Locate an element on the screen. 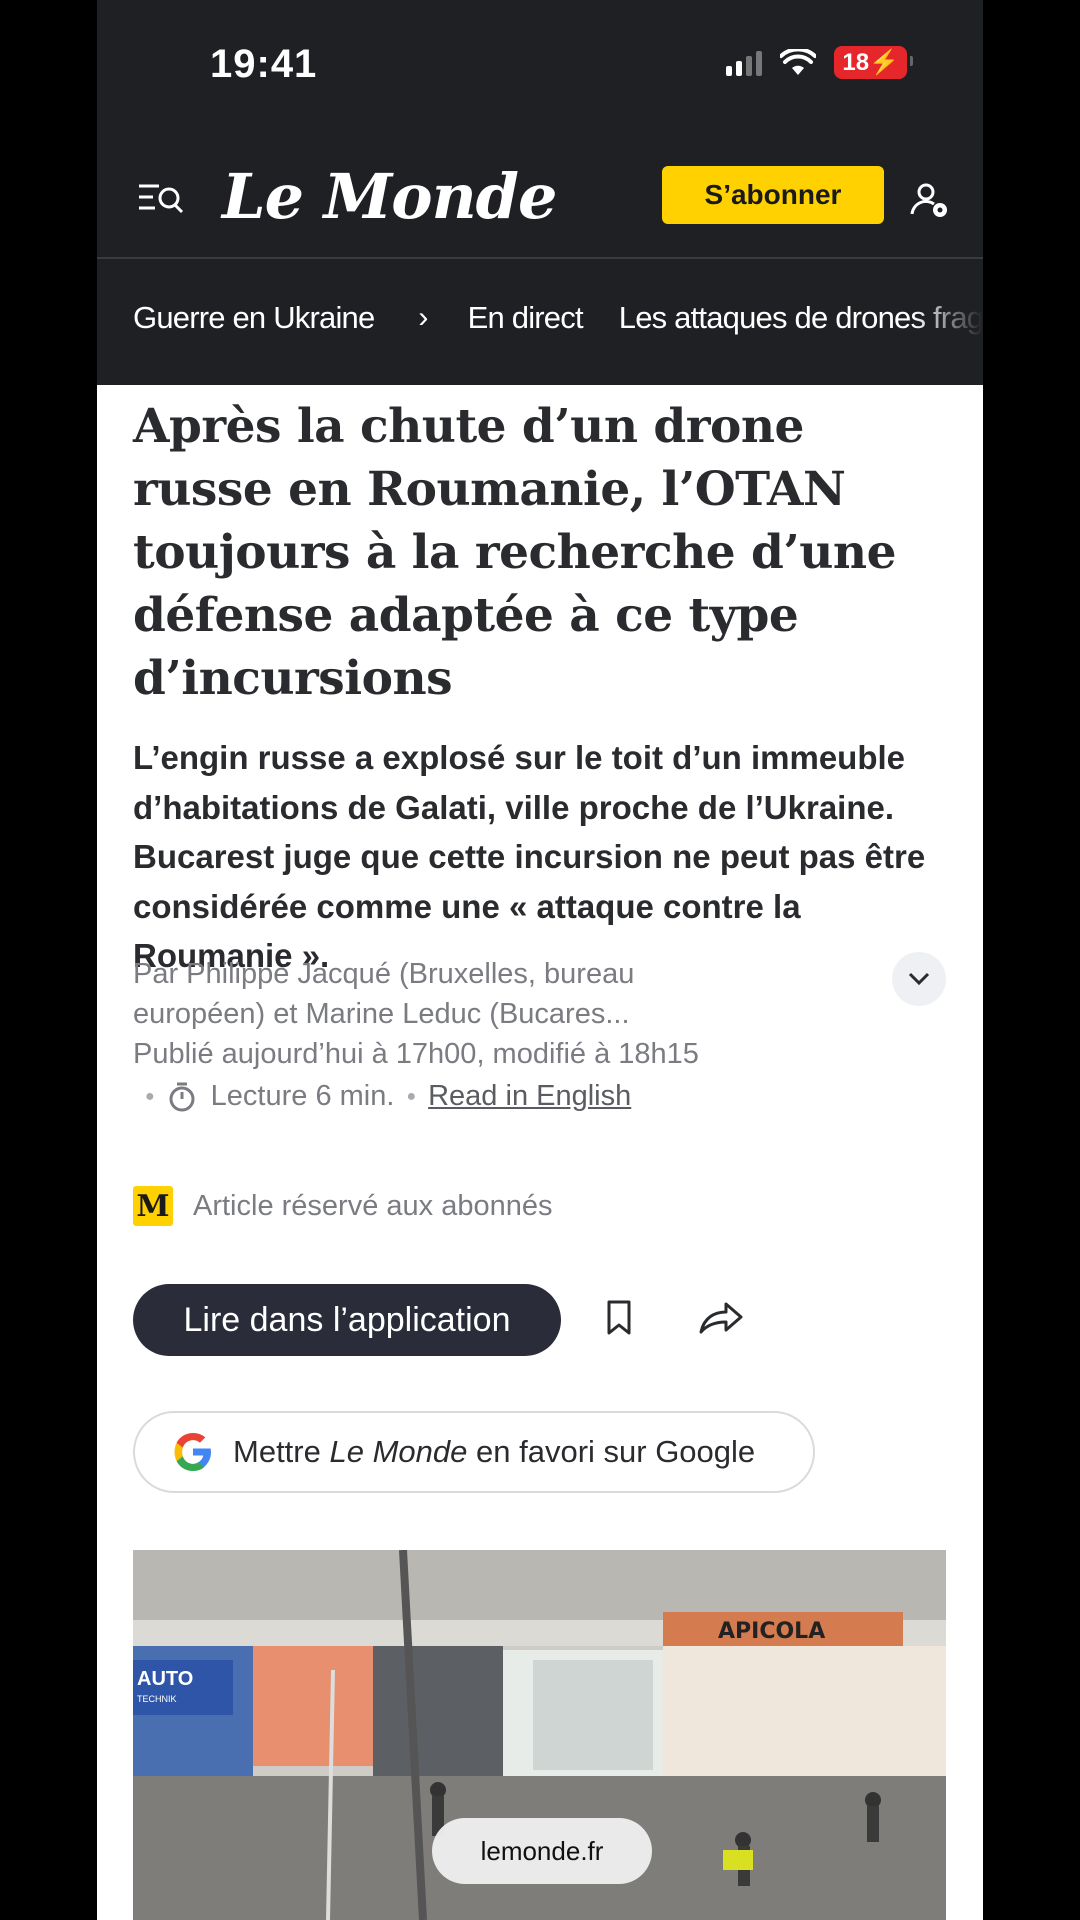 This screenshot has width=1080, height=1920. expand-byline-button is located at coordinates (919, 979).